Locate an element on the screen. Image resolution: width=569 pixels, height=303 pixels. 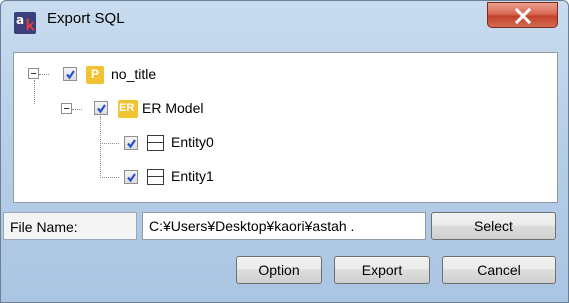
project-icon: P is located at coordinates (95, 75).